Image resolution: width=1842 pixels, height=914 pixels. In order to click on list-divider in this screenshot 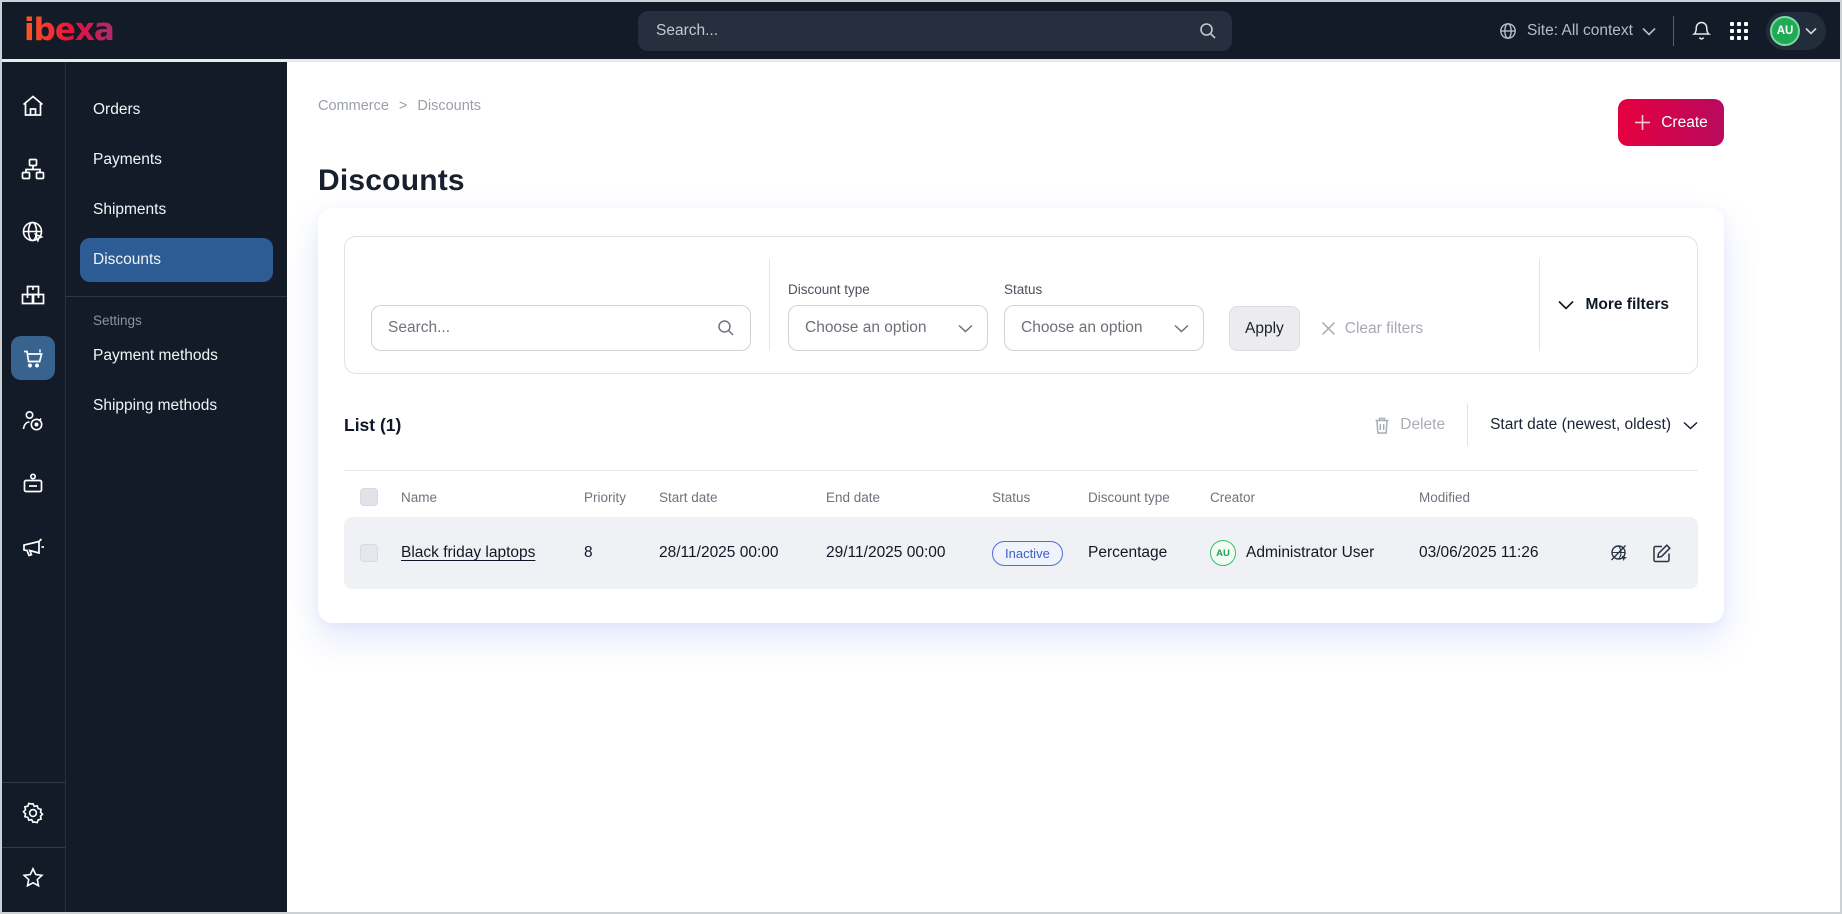, I will do `click(1021, 470)`.